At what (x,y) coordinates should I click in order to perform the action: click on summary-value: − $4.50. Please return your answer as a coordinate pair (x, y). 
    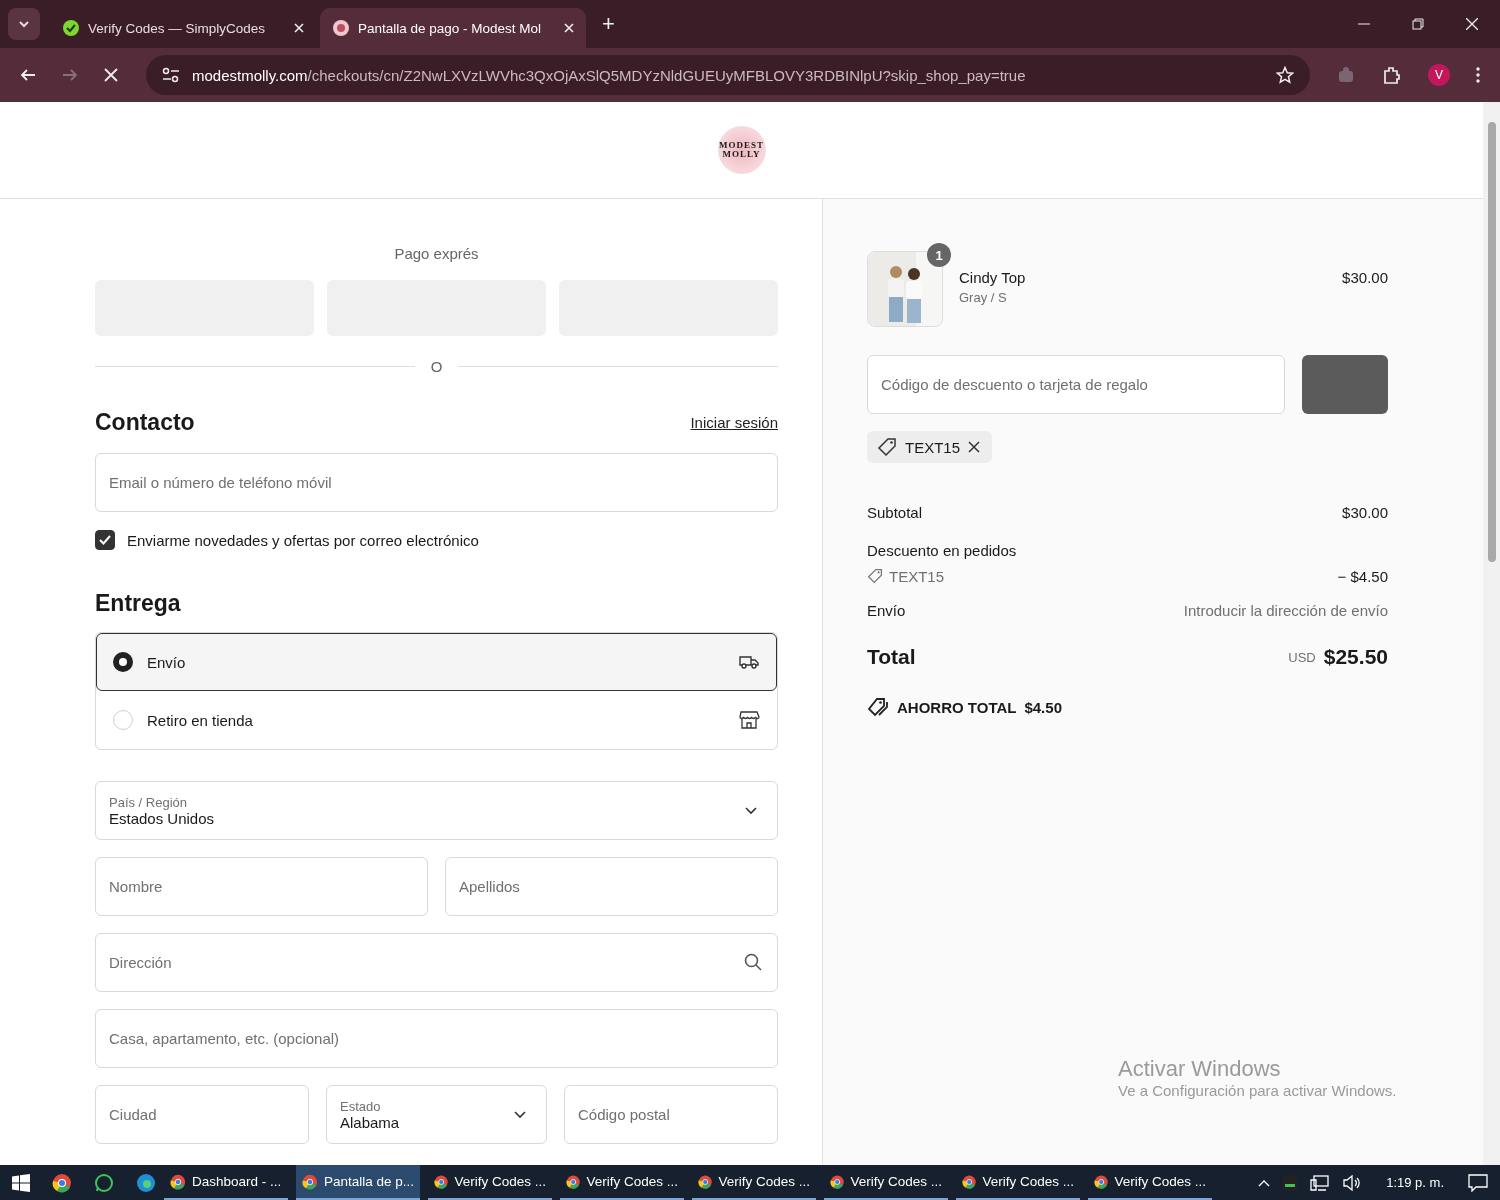
    Looking at the image, I should click on (1362, 576).